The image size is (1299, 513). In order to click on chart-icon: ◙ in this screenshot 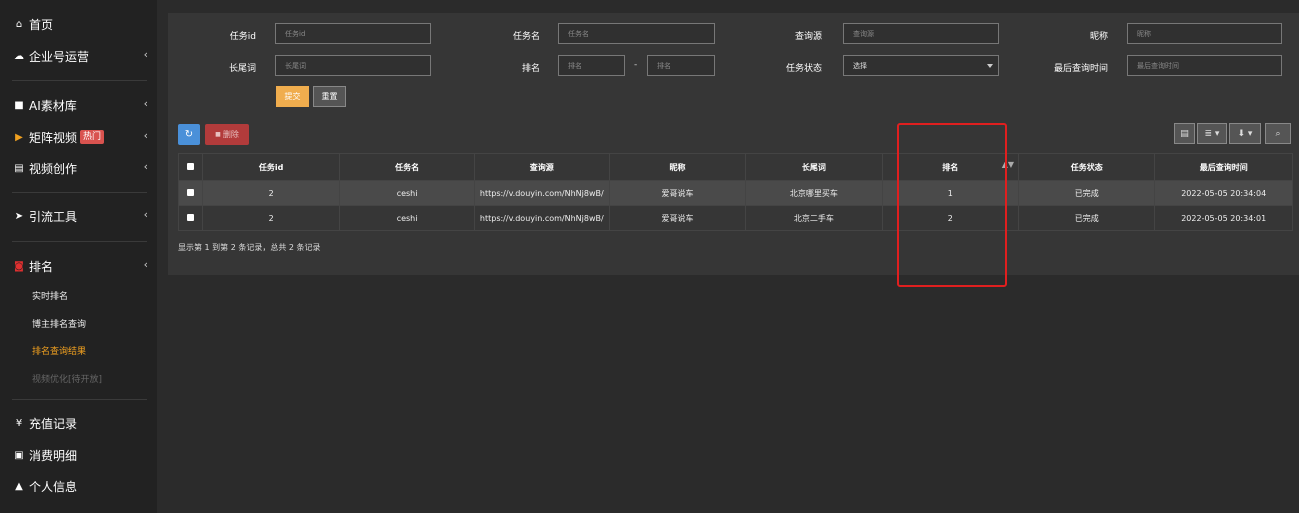, I will do `click(19, 266)`.